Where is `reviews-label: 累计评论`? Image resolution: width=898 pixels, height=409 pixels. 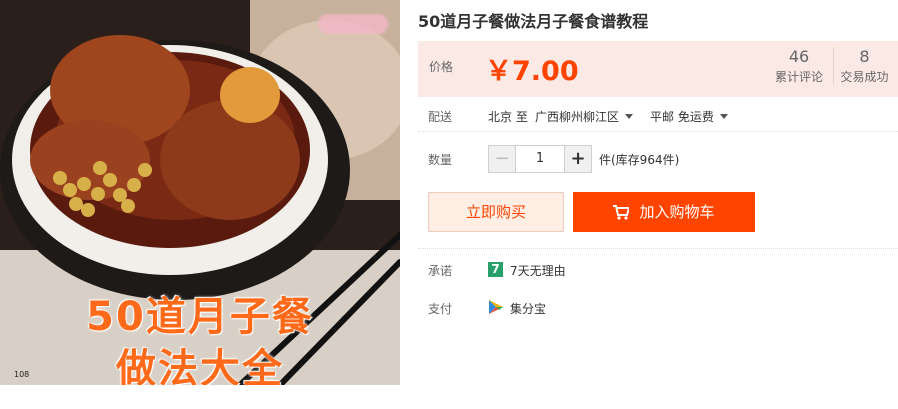 reviews-label: 累计评论 is located at coordinates (798, 77).